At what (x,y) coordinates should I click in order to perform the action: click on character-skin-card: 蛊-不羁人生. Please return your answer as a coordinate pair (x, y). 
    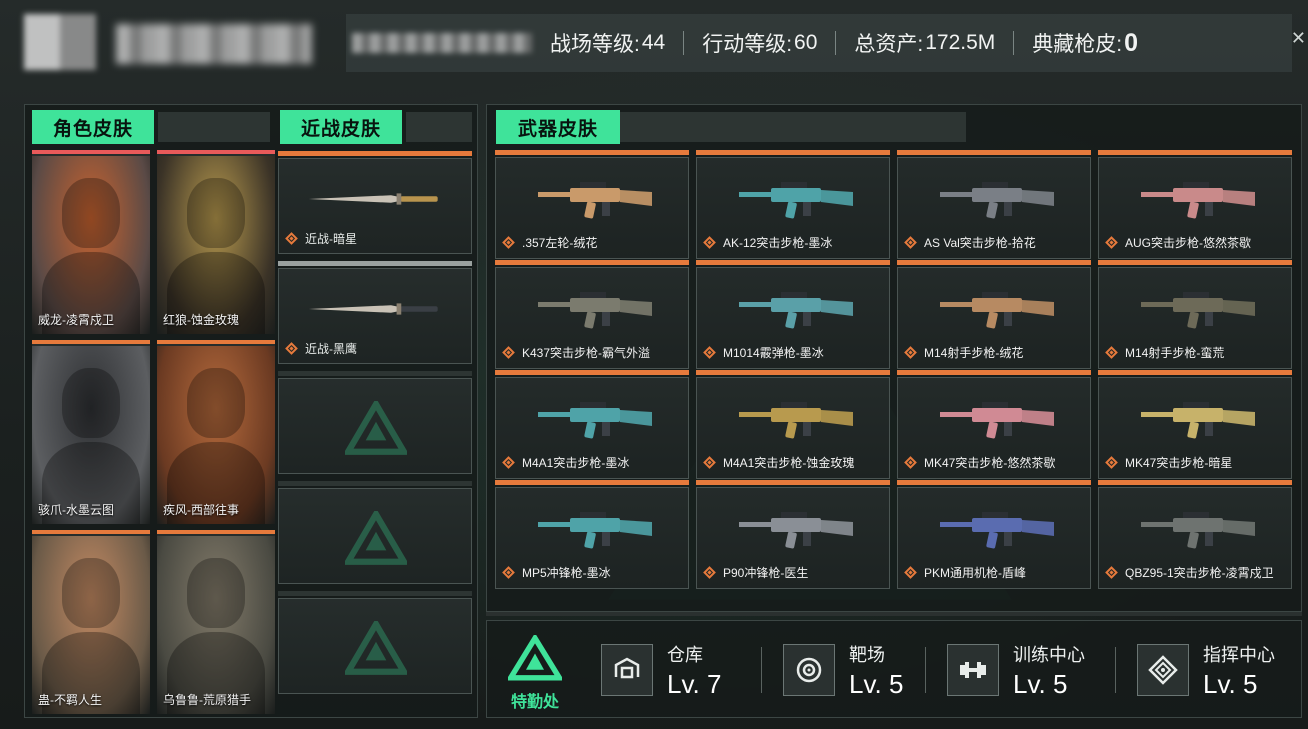
    Looking at the image, I should click on (91, 622).